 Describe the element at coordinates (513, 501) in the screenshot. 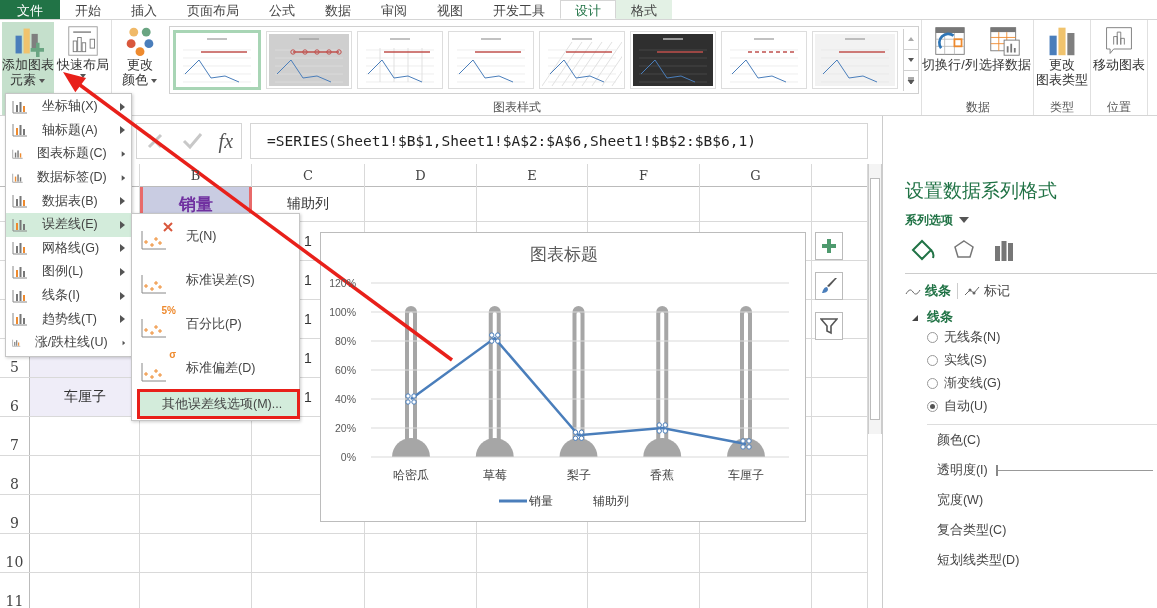

I see `legend-line-icon` at that location.